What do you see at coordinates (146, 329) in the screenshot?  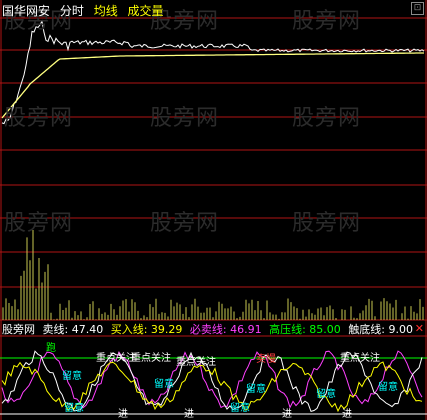 I see `buy-line-value: 买入线: 39.29` at bounding box center [146, 329].